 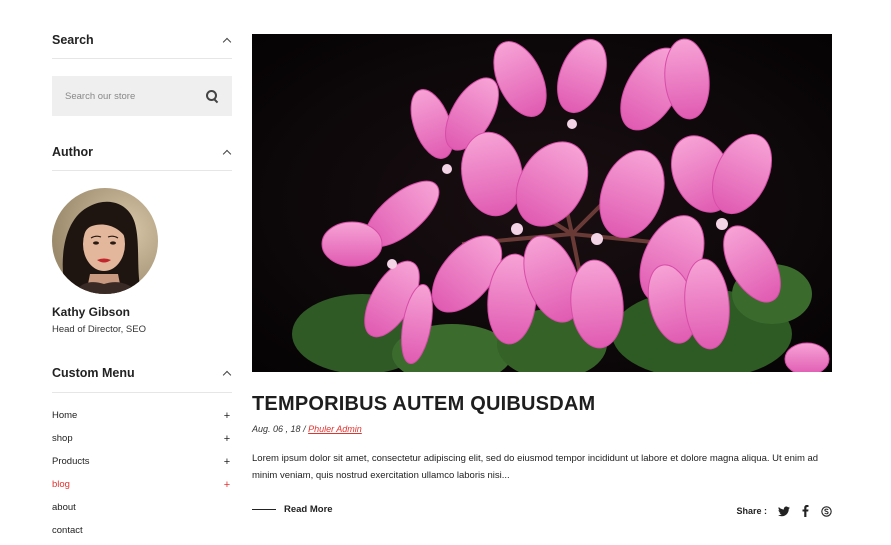 What do you see at coordinates (73, 40) in the screenshot?
I see `search-section-title: Search` at bounding box center [73, 40].